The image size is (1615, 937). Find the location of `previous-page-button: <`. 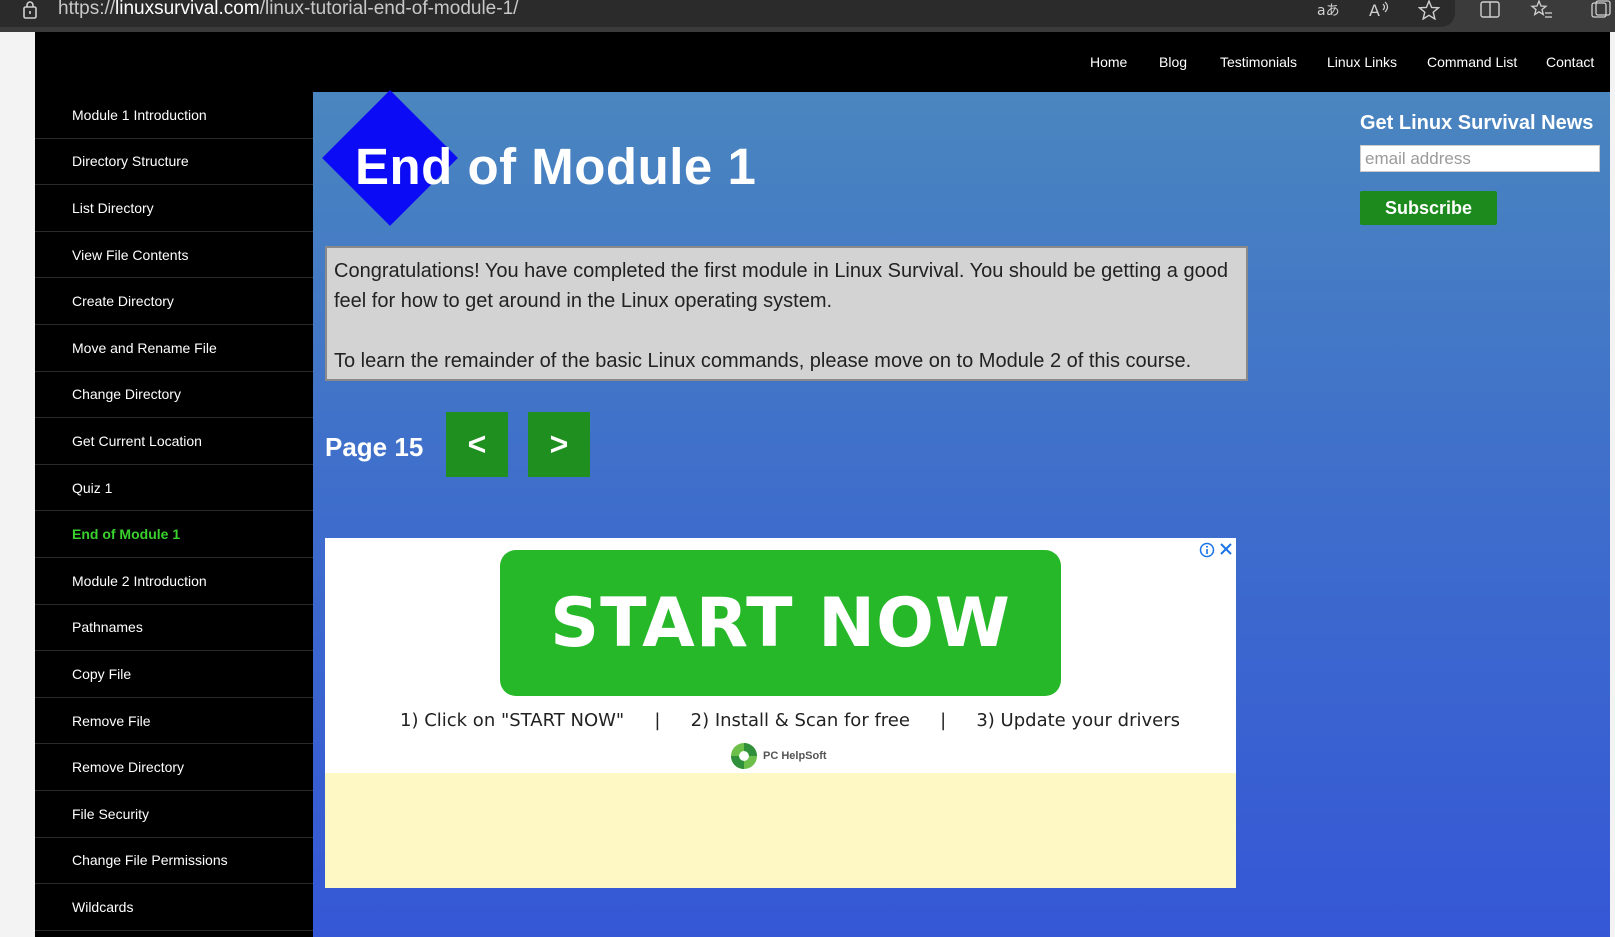

previous-page-button: < is located at coordinates (477, 444).